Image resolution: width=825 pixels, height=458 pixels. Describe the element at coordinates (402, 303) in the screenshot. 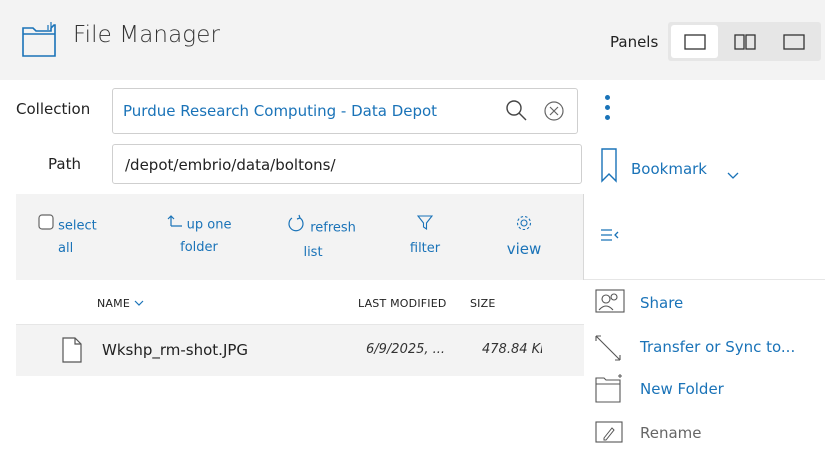

I see `last-modified-column-header: LAST MODIFIED` at that location.